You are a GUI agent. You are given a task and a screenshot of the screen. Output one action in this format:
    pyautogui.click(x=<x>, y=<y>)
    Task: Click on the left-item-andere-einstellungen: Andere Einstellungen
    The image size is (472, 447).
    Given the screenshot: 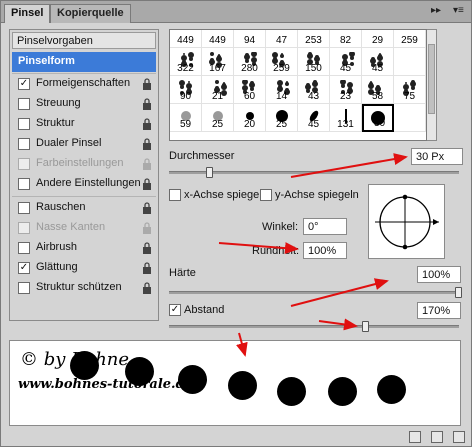 What is the action you would take?
    pyautogui.click(x=84, y=184)
    